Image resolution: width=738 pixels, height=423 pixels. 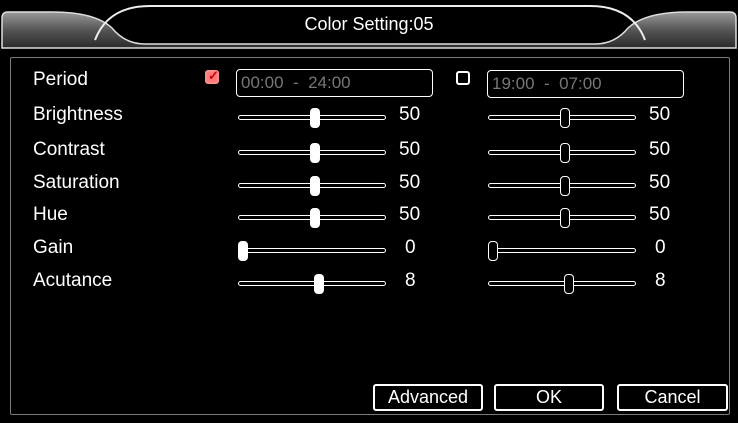 What do you see at coordinates (410, 182) in the screenshot?
I see `saturation-value-1: 50` at bounding box center [410, 182].